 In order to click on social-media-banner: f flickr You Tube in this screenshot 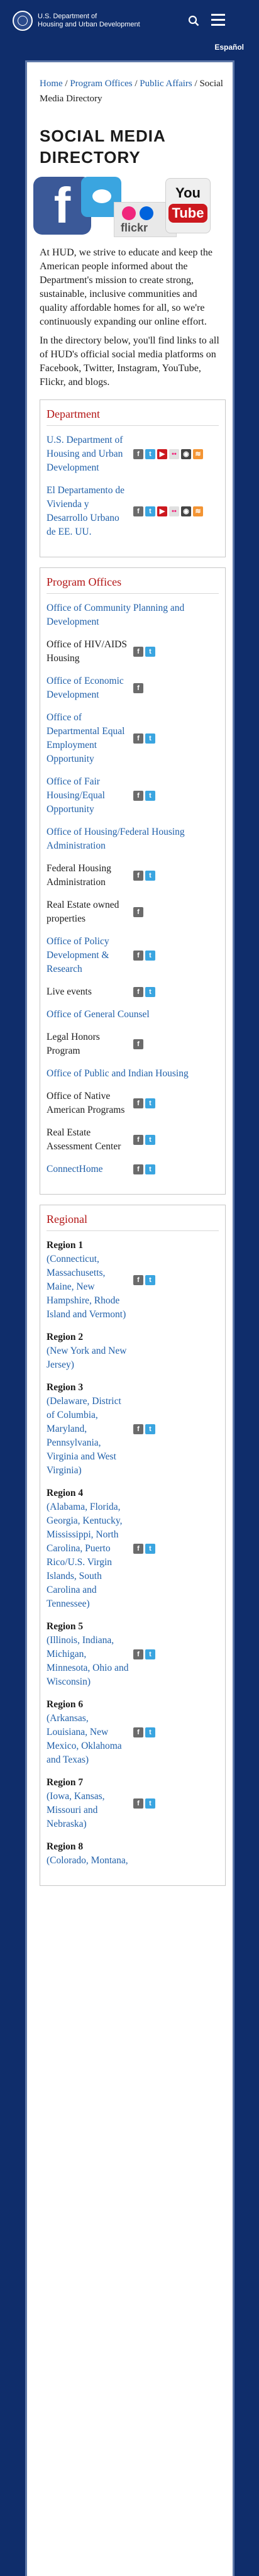, I will do `click(129, 208)`.